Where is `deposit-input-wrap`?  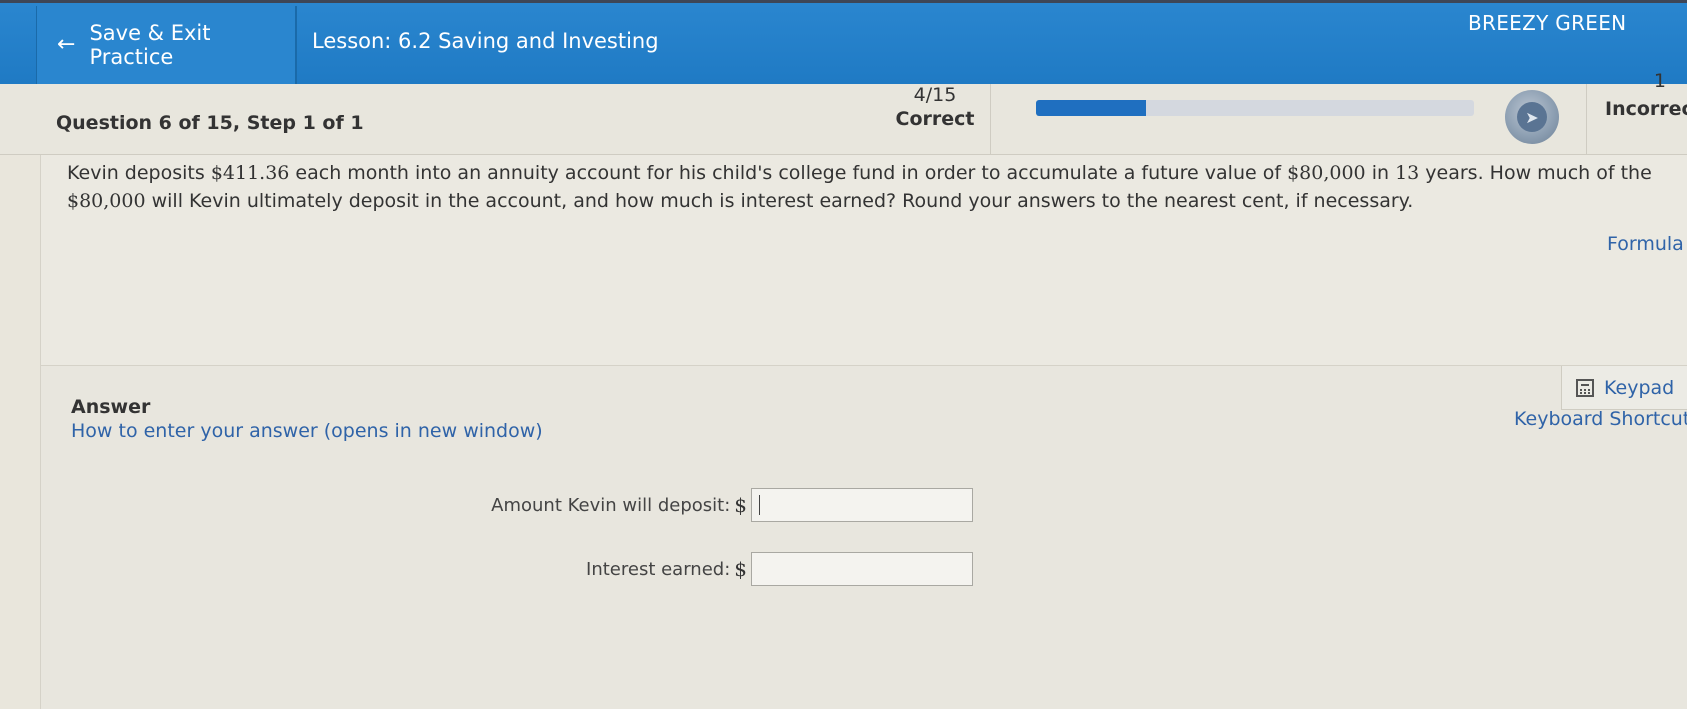 deposit-input-wrap is located at coordinates (862, 505).